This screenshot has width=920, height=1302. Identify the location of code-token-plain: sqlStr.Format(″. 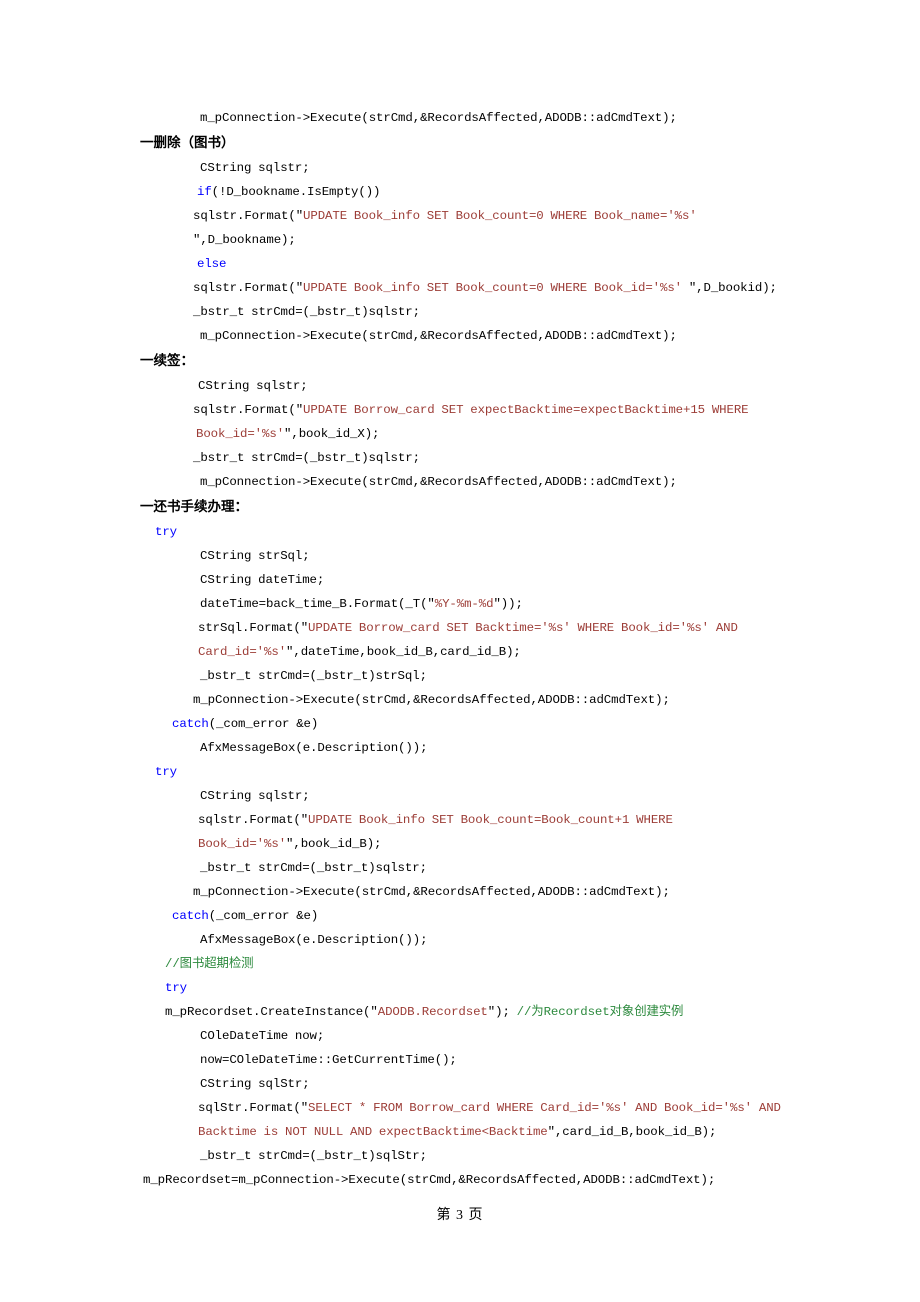
(253, 1108).